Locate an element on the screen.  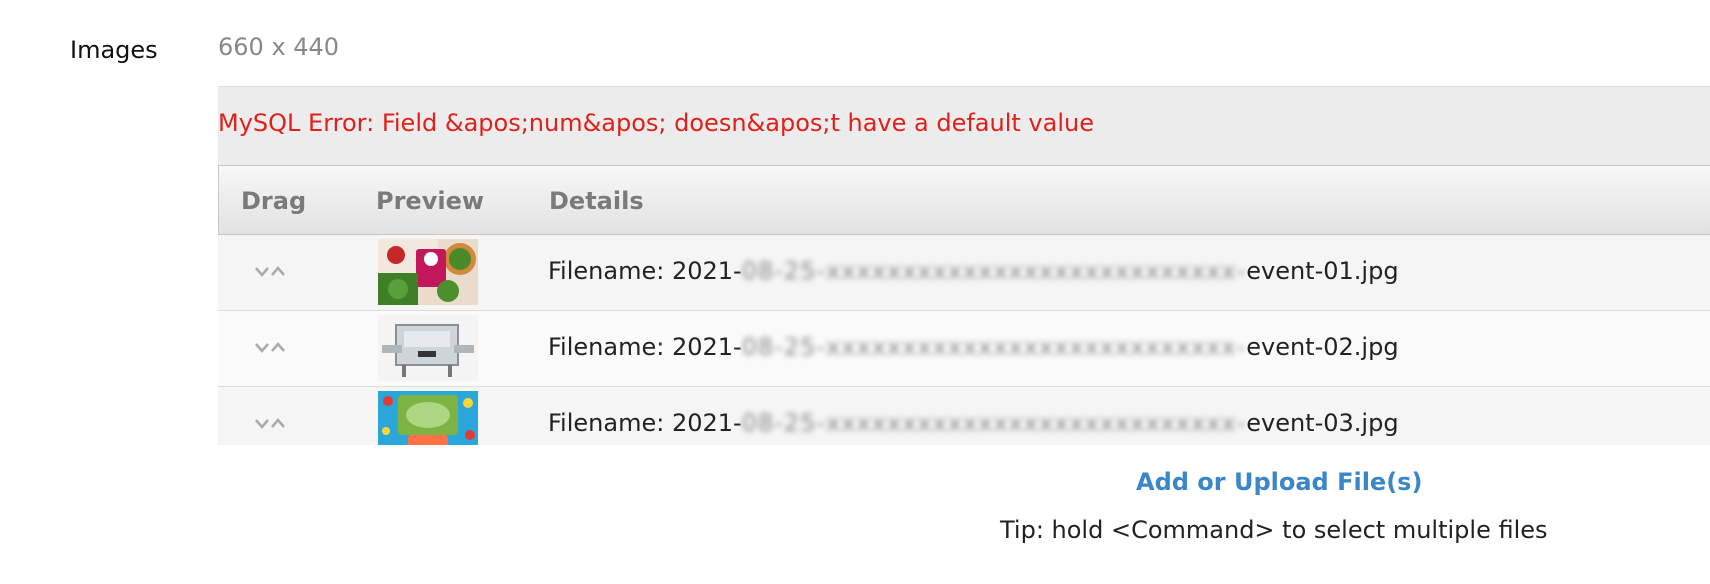
table-header: Drag Preview Details is located at coordinates (964, 200).